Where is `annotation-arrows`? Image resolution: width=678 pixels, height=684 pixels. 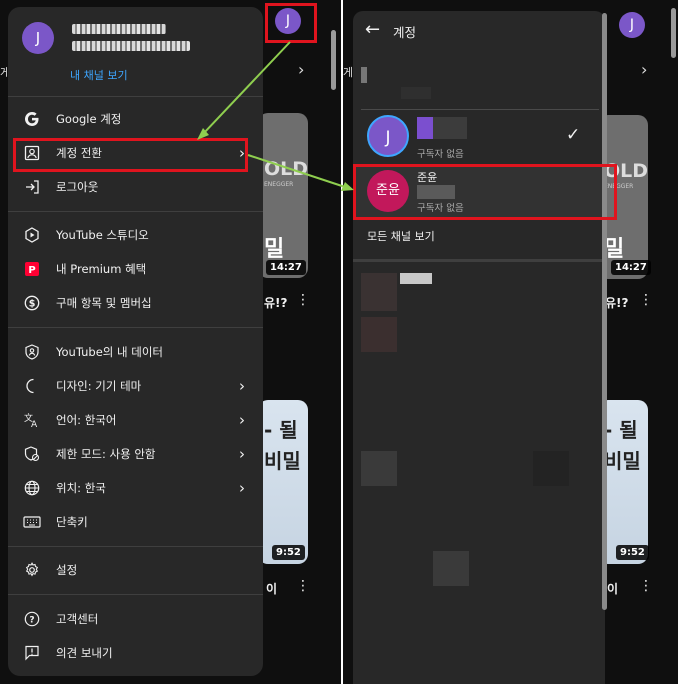
annotation-arrows is located at coordinates (275, 116).